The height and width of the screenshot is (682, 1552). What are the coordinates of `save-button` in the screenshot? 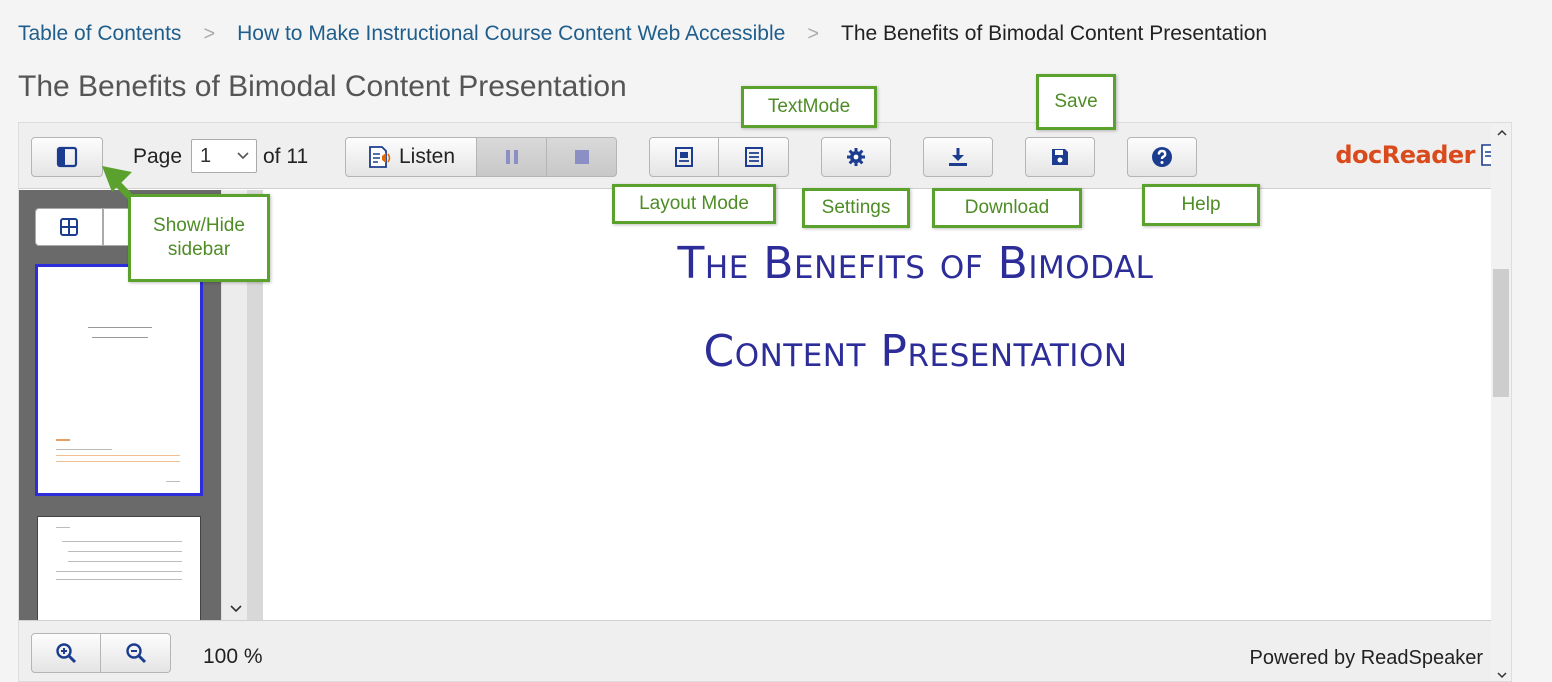 It's located at (1060, 157).